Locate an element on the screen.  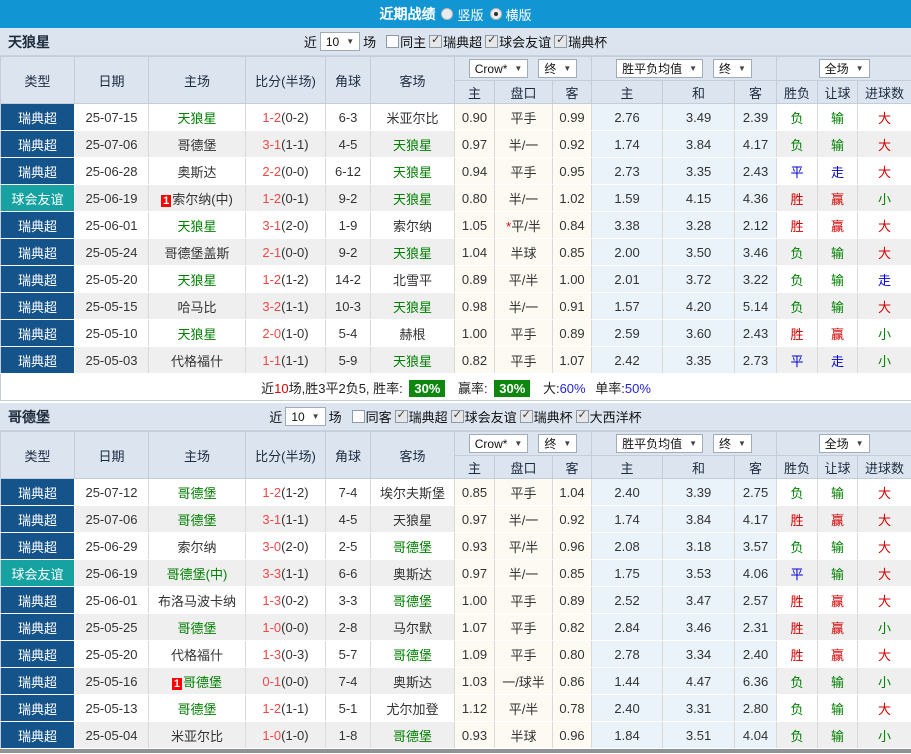
mean-draw-cell: 3.50 is located at coordinates (699, 252).